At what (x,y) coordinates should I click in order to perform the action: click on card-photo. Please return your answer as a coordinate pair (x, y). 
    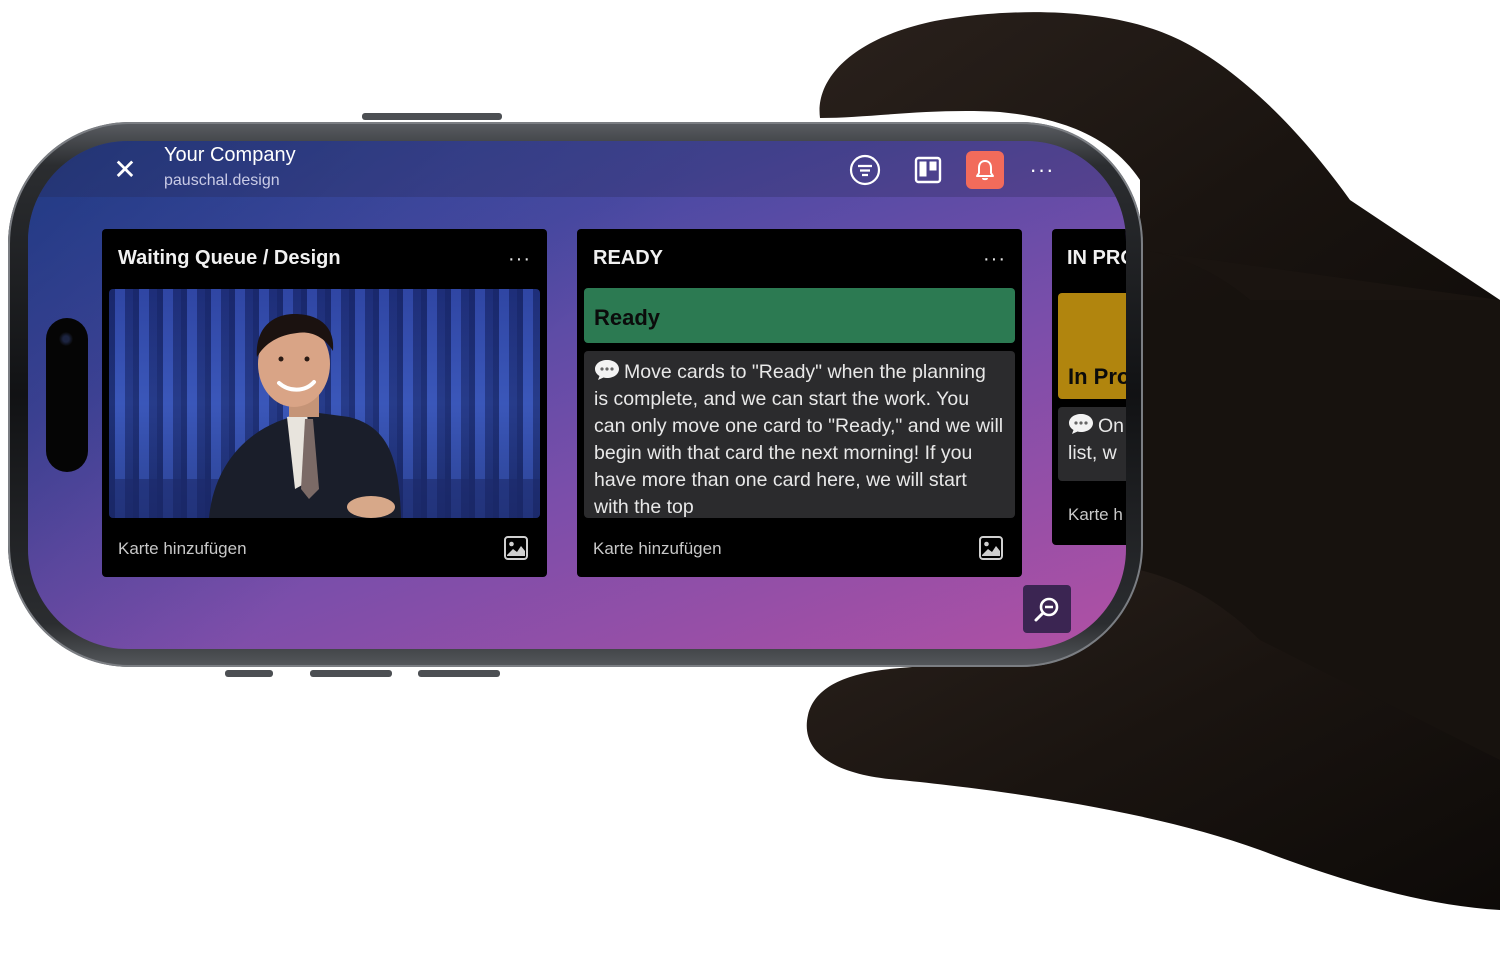
    Looking at the image, I should click on (324, 415).